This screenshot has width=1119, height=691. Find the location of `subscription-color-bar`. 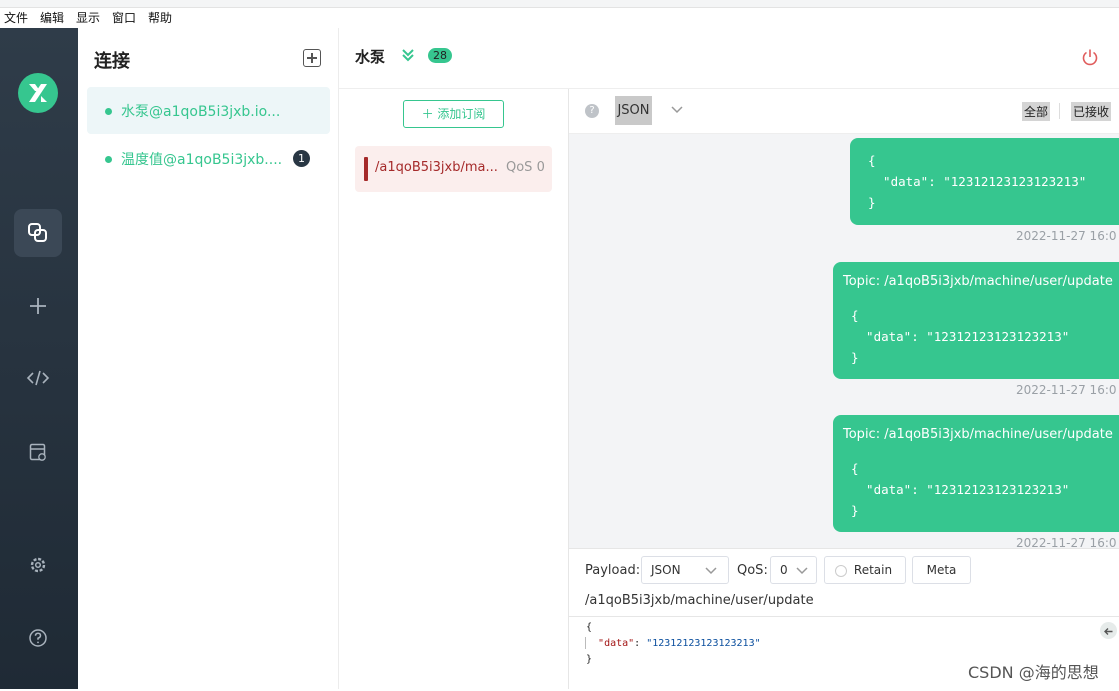

subscription-color-bar is located at coordinates (366, 169).